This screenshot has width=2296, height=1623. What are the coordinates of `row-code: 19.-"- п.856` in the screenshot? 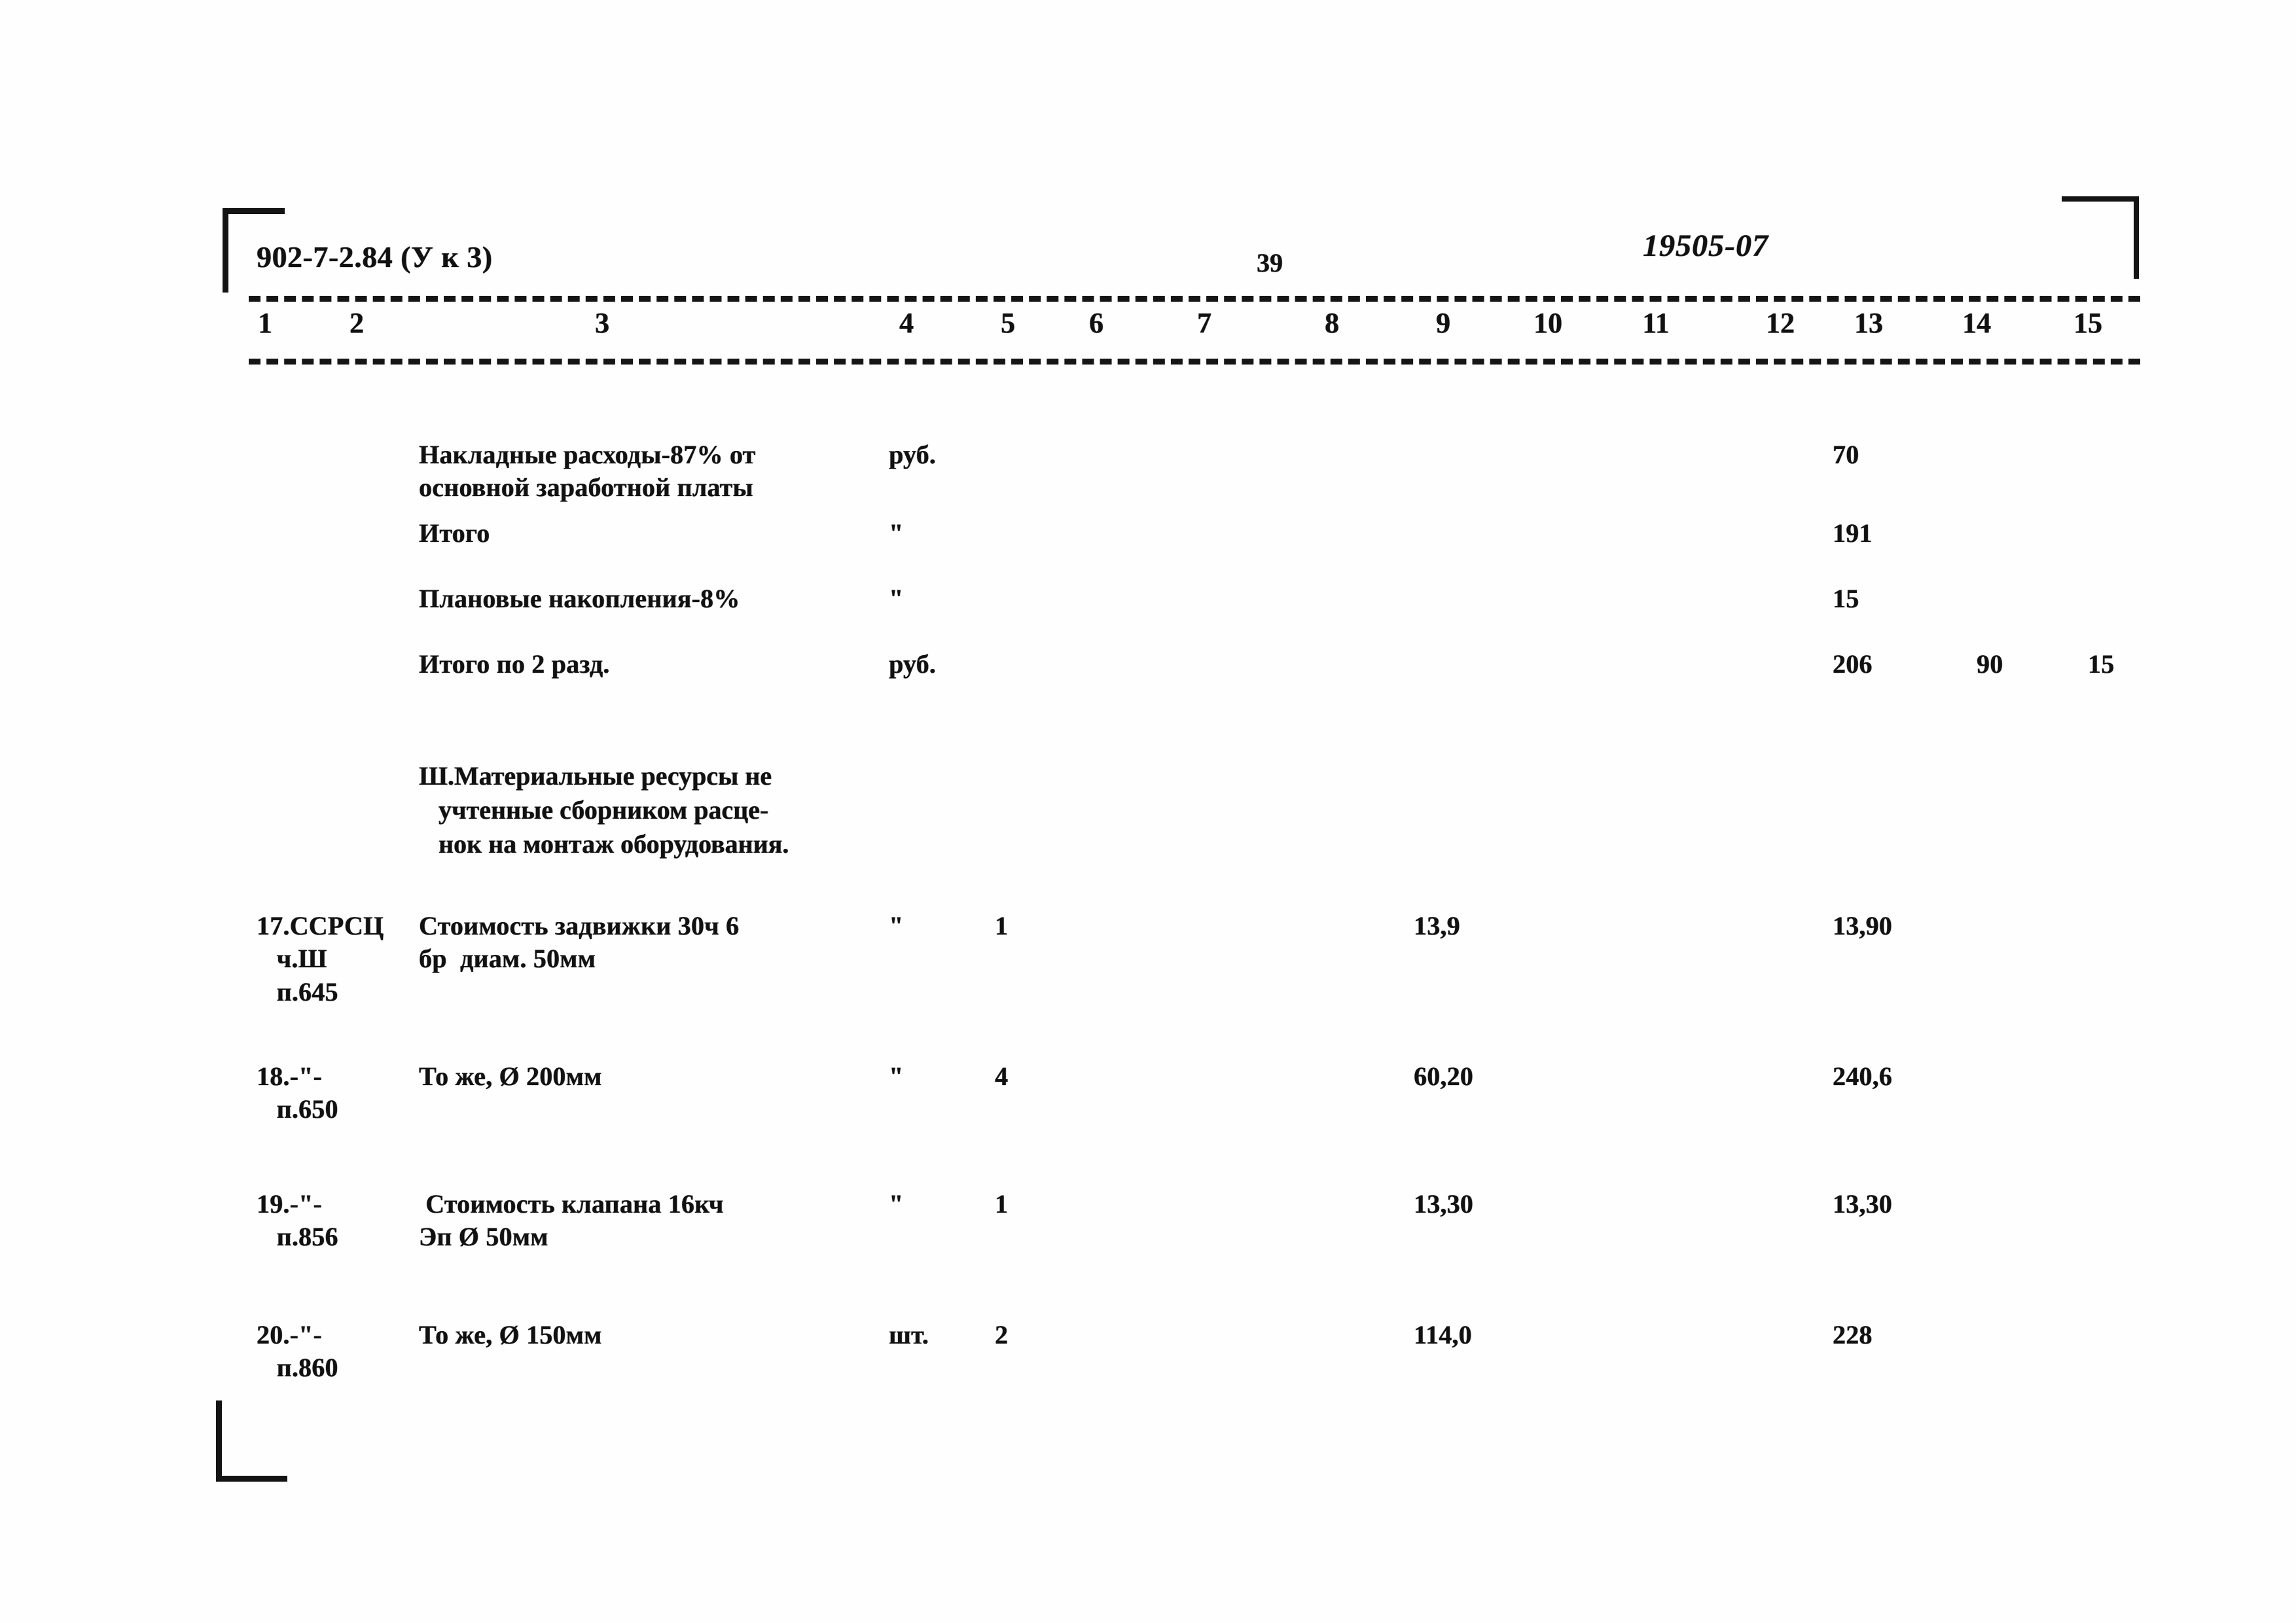 It's located at (297, 1220).